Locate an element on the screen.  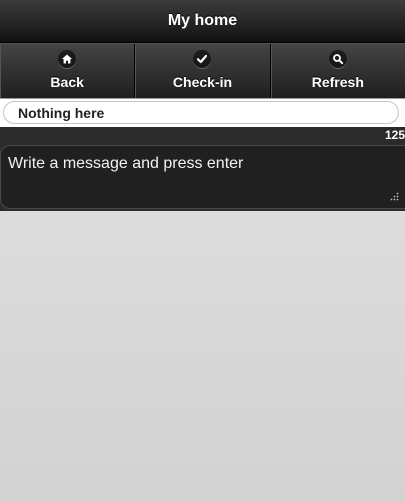
page-title: My home is located at coordinates (202, 20).